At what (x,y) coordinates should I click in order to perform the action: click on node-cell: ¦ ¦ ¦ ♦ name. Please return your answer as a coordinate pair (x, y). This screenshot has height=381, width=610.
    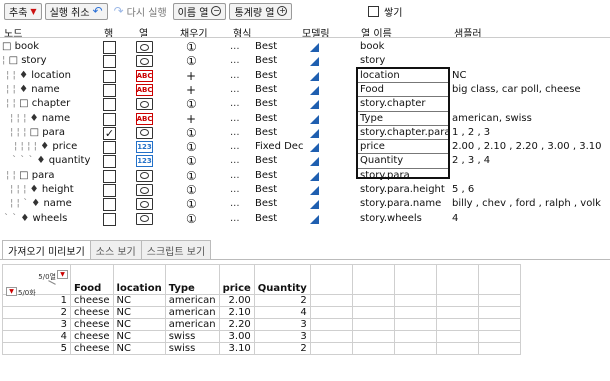
    Looking at the image, I should click on (36, 118).